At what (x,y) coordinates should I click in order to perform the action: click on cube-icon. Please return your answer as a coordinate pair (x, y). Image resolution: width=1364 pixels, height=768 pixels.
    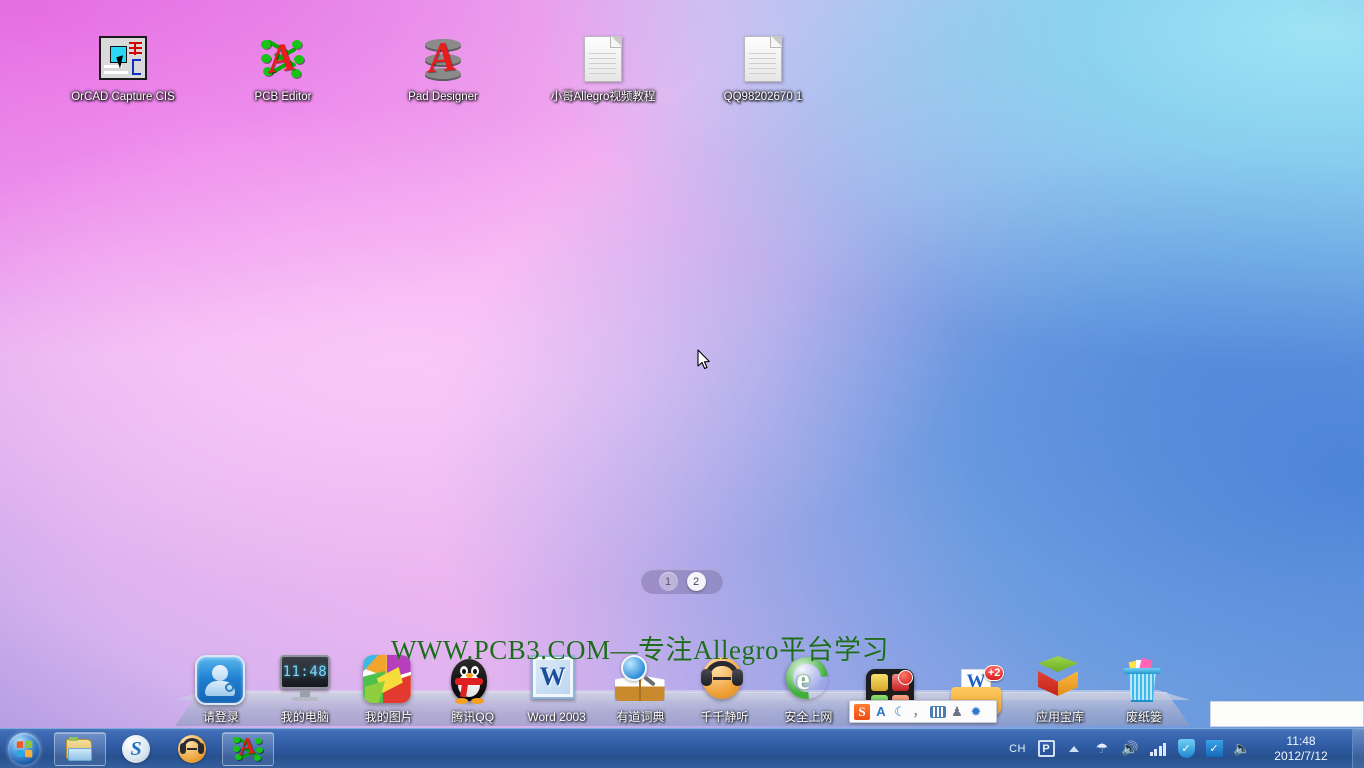
    Looking at the image, I should click on (1060, 681).